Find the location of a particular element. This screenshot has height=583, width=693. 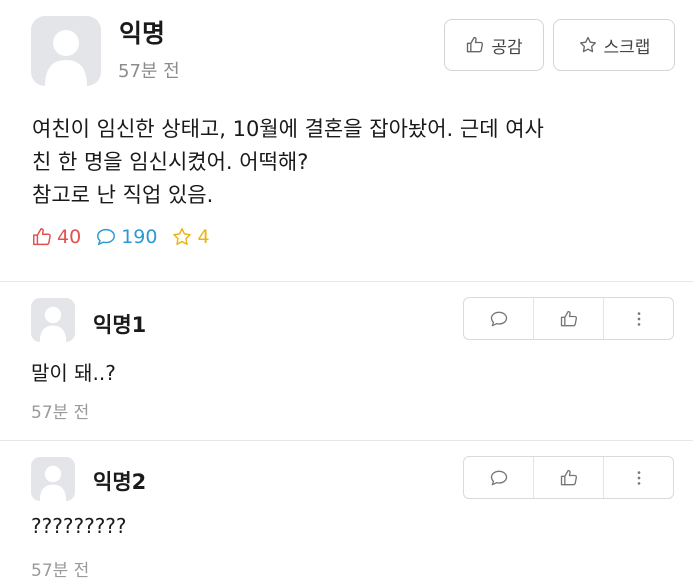

scrap-button-label: 스크랩 is located at coordinates (627, 47).